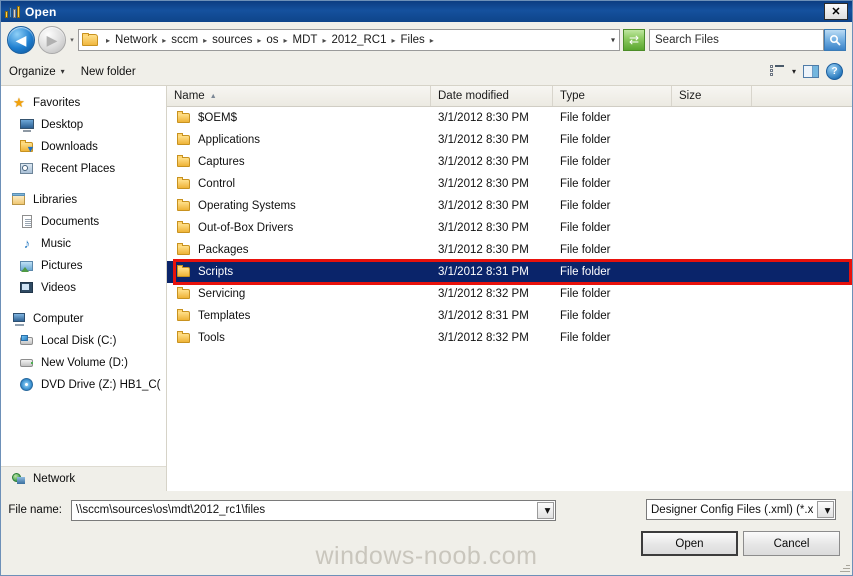 This screenshot has height=576, width=853. What do you see at coordinates (811, 71) in the screenshot?
I see `preview-pane-icon` at bounding box center [811, 71].